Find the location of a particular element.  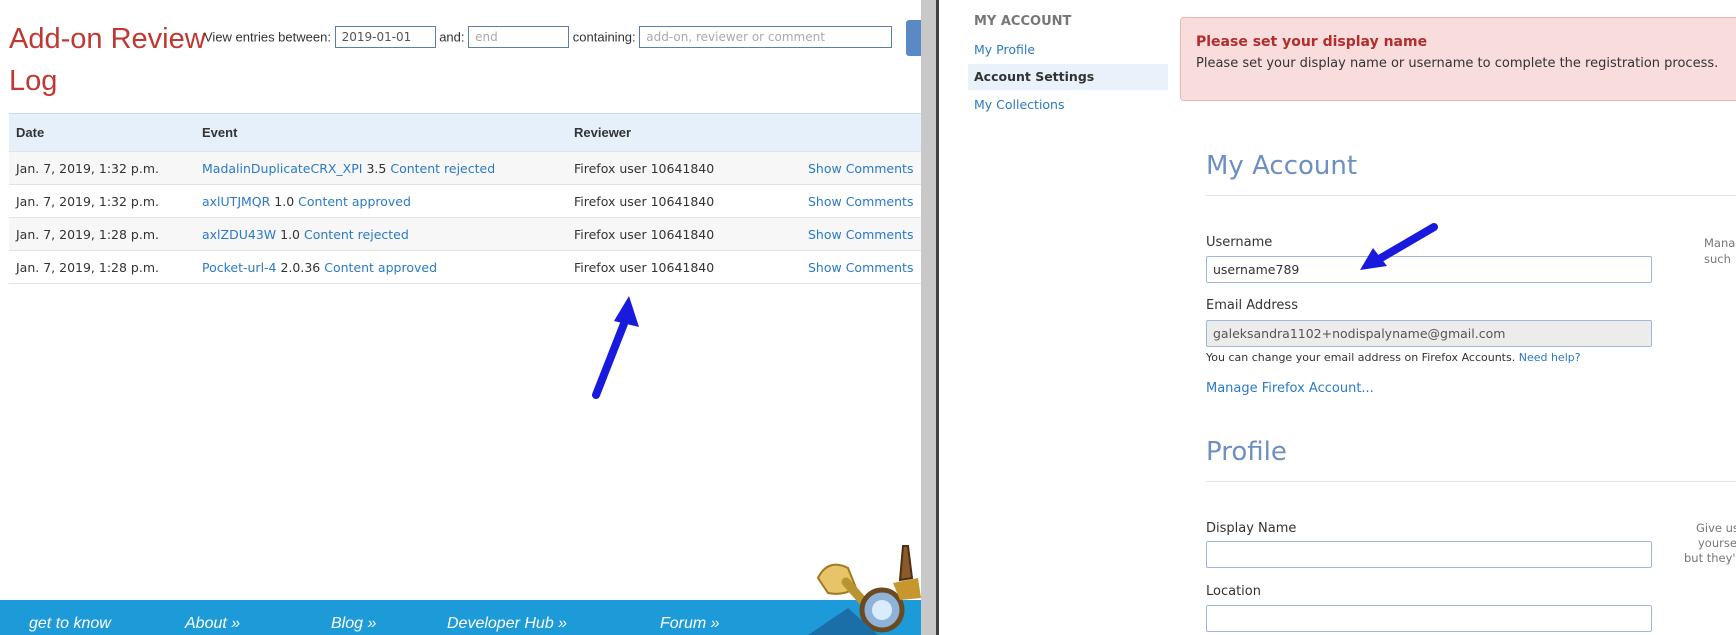

footer-tagline: get to know is located at coordinates (70, 623).